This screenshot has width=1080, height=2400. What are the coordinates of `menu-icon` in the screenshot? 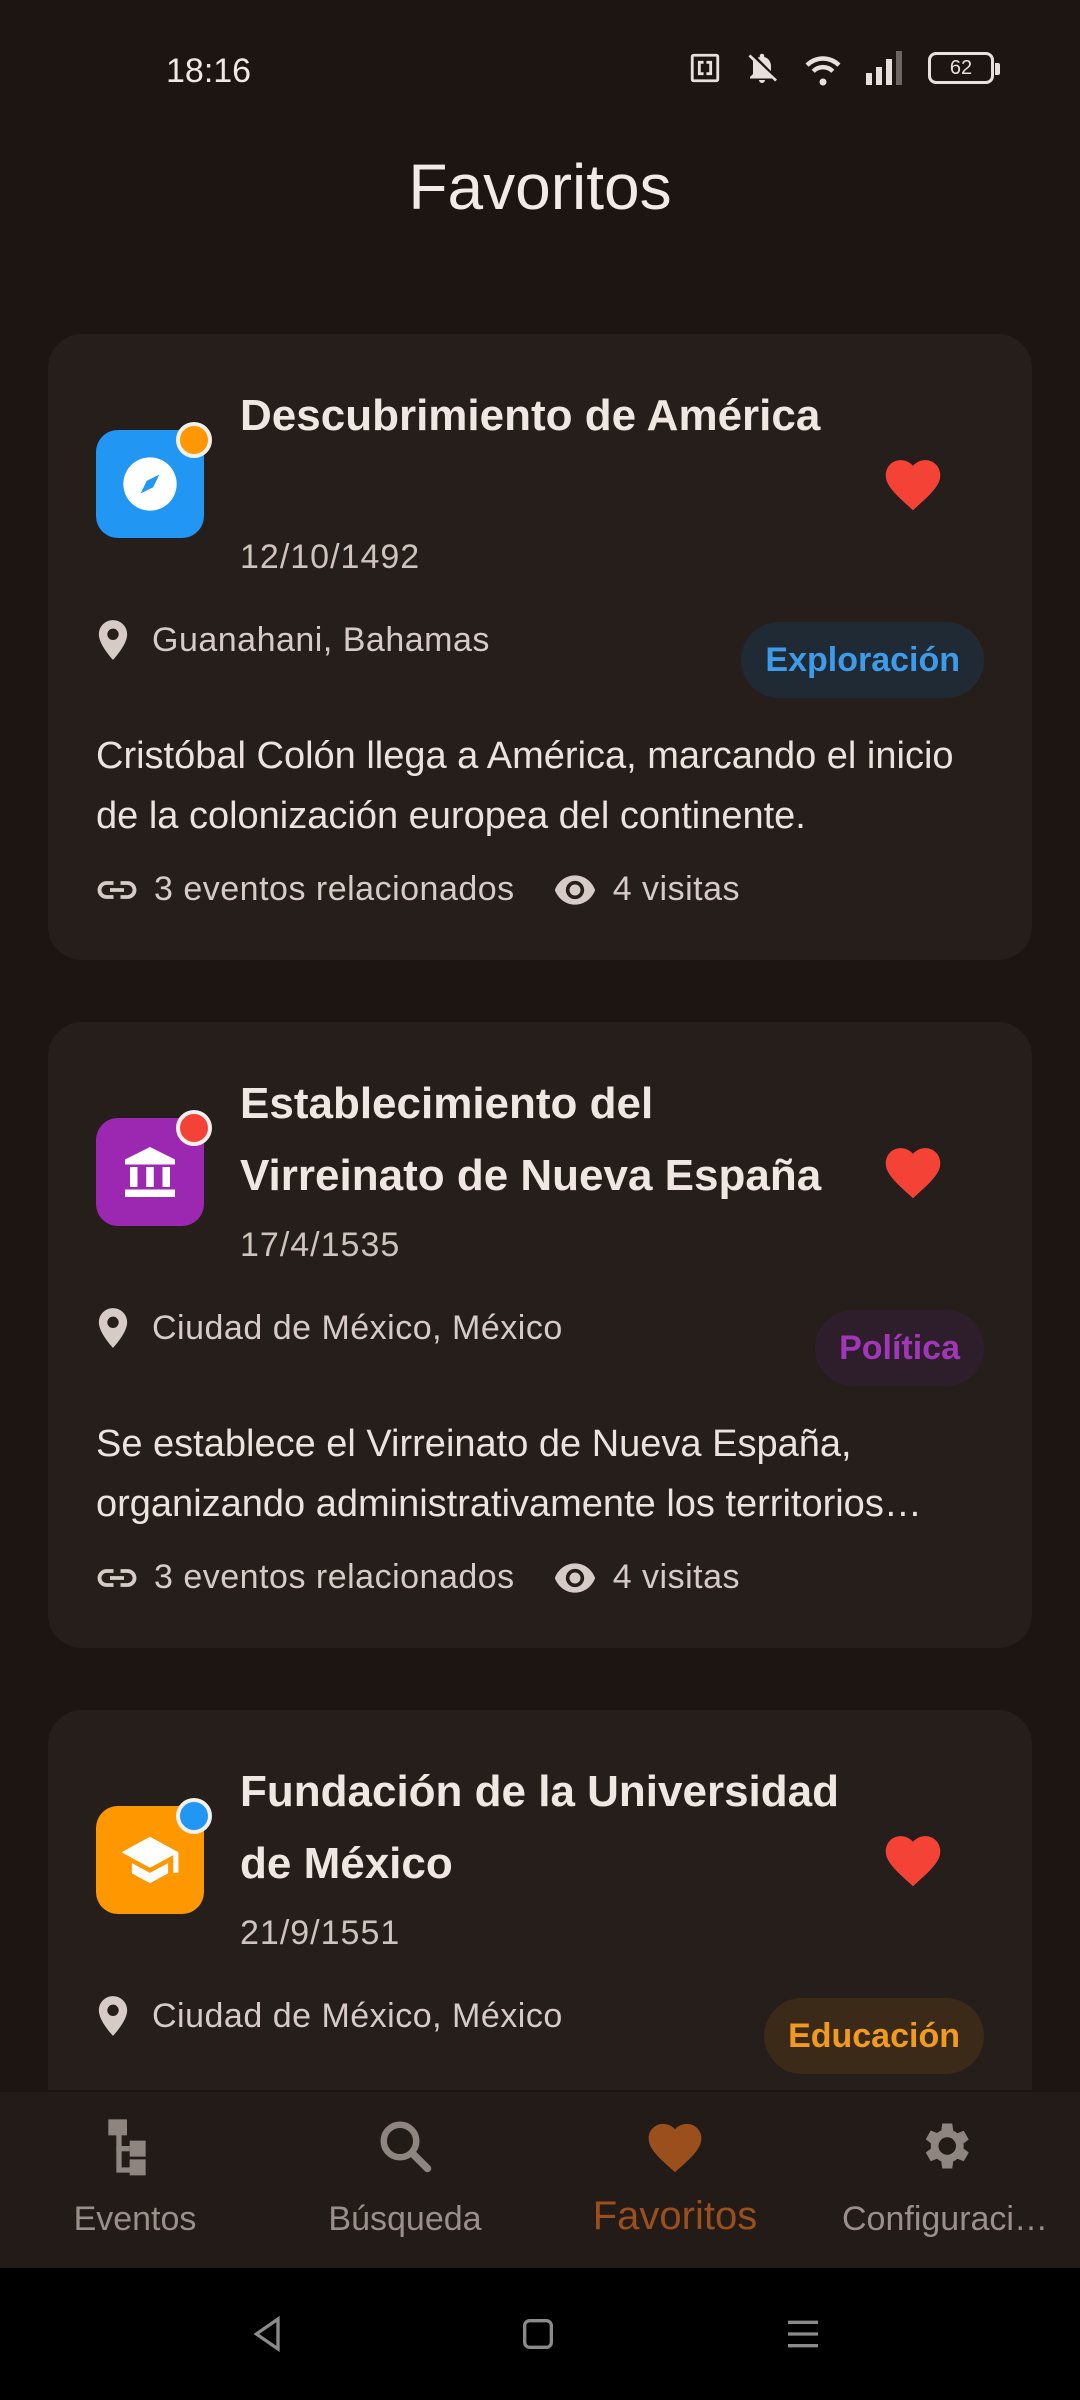 It's located at (803, 2334).